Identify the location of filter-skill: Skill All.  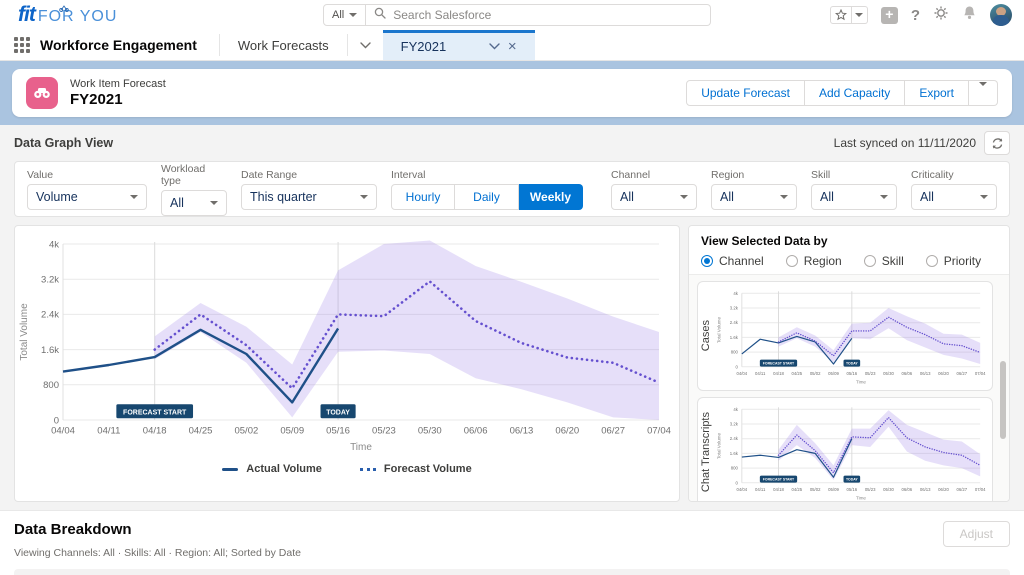
(854, 189).